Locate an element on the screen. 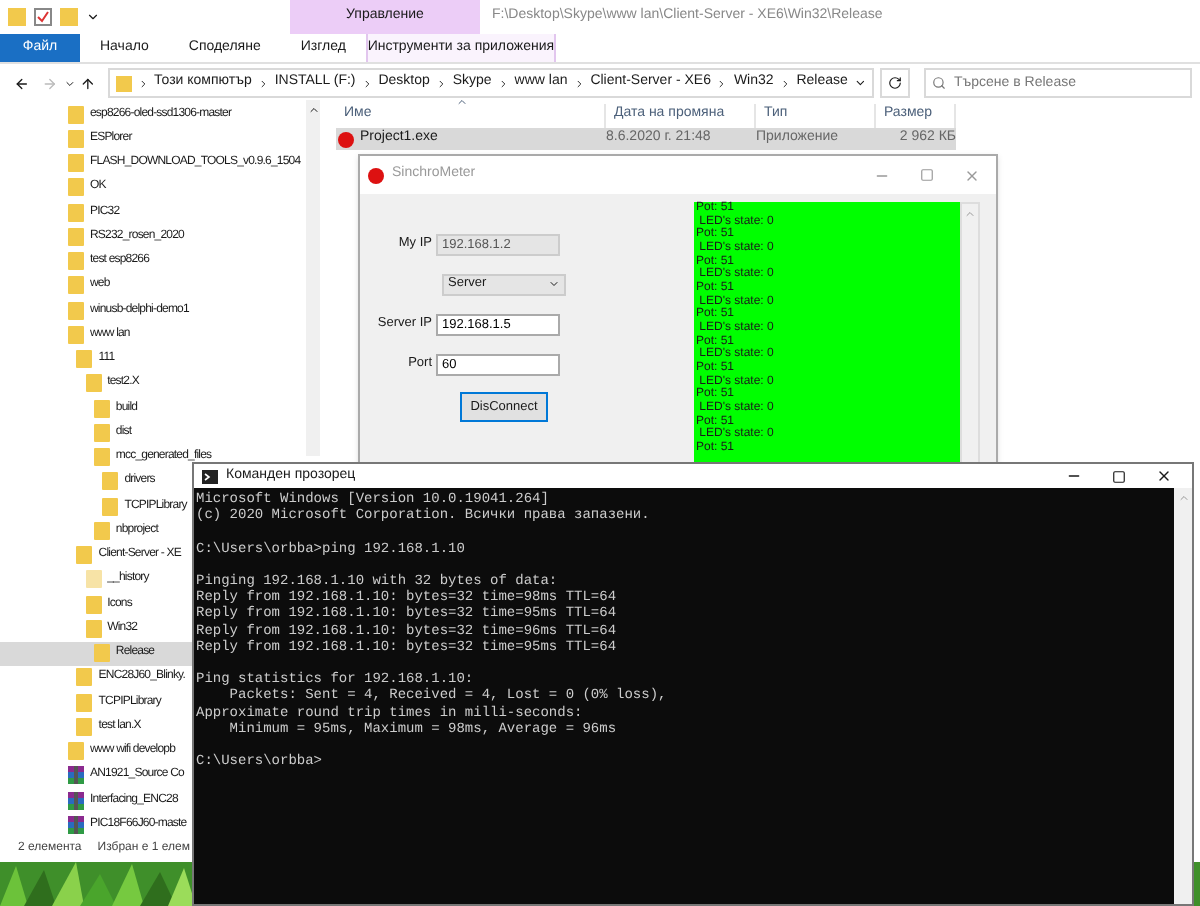 The width and height of the screenshot is (1200, 906). checklist-icon is located at coordinates (43, 17).